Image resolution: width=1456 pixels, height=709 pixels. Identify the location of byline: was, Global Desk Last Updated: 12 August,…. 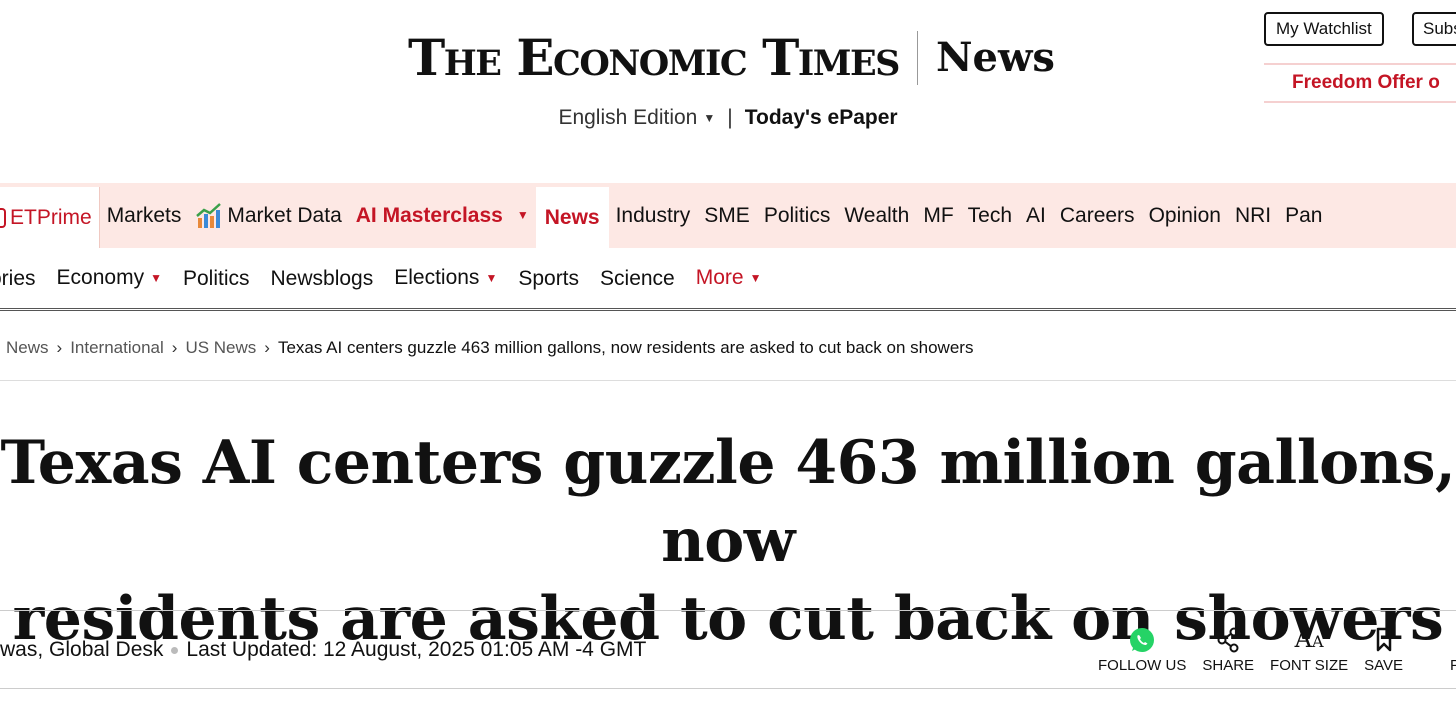
(323, 650).